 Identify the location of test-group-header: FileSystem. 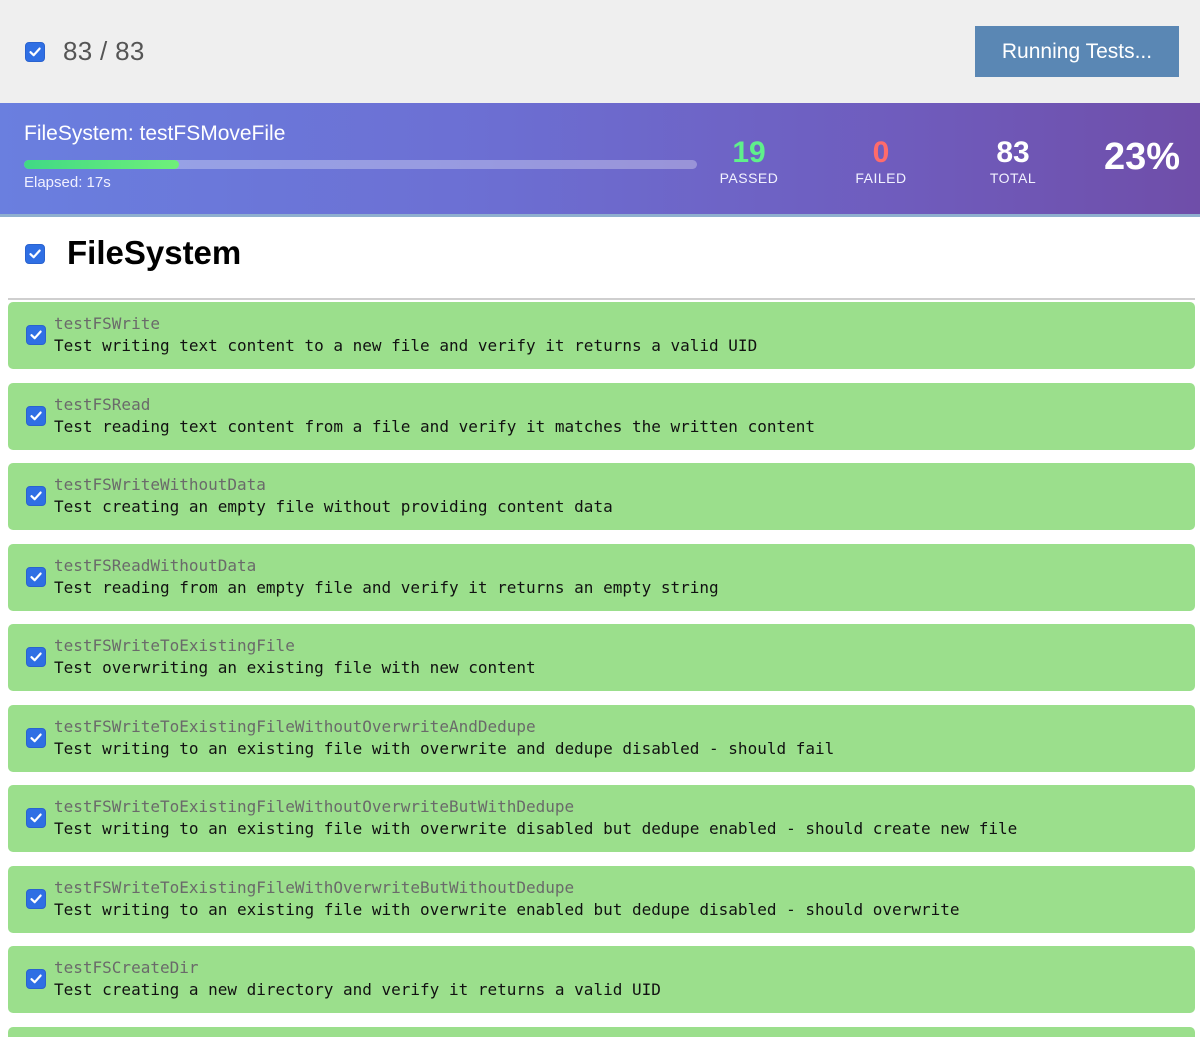
(600, 258).